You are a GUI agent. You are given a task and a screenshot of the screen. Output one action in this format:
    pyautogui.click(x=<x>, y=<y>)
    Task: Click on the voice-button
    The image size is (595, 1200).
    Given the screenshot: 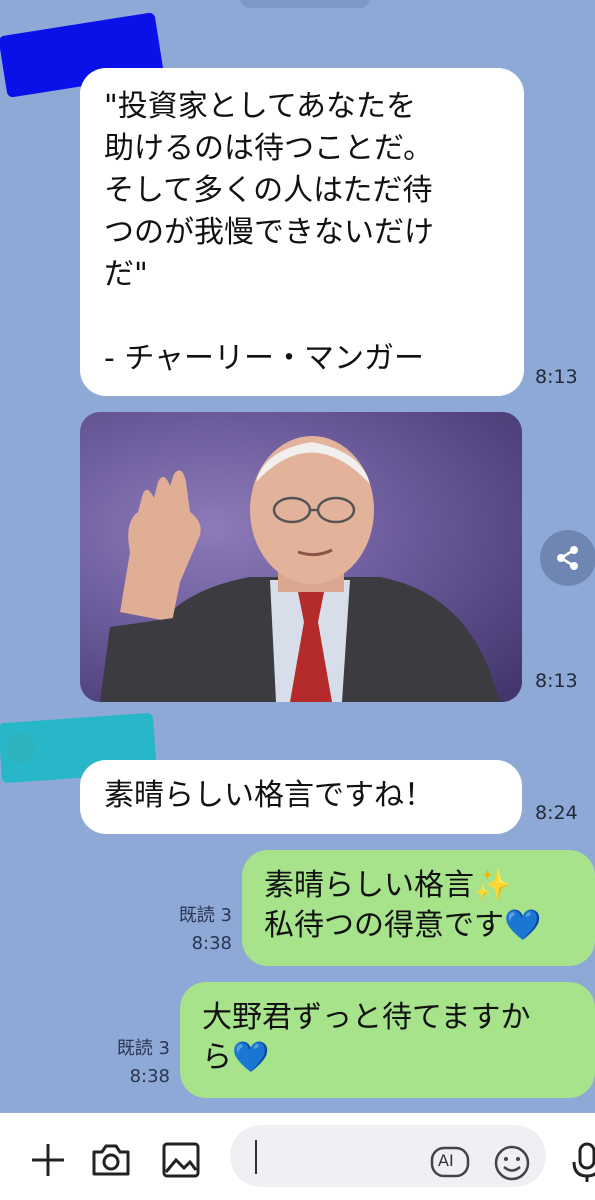 What is the action you would take?
    pyautogui.click(x=581, y=1162)
    